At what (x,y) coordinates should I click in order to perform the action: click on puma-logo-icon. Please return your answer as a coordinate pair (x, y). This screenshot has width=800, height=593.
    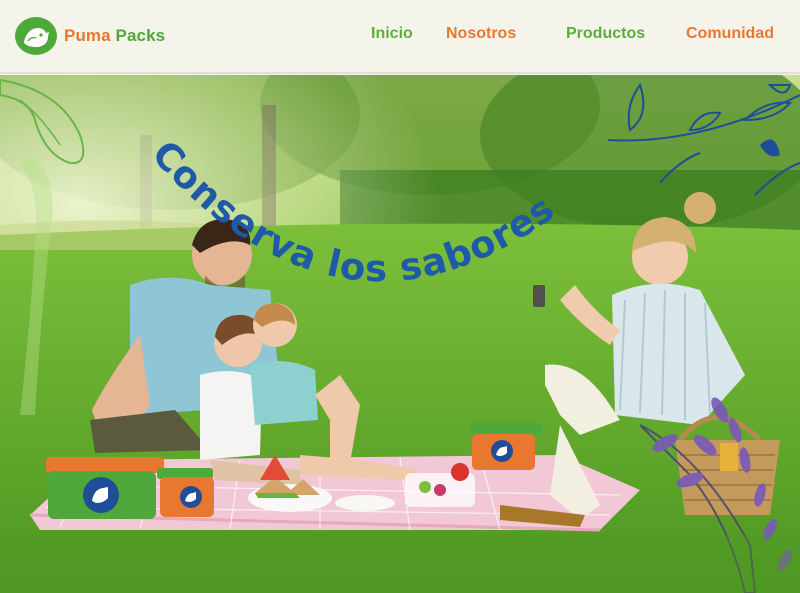
    Looking at the image, I should click on (36, 36).